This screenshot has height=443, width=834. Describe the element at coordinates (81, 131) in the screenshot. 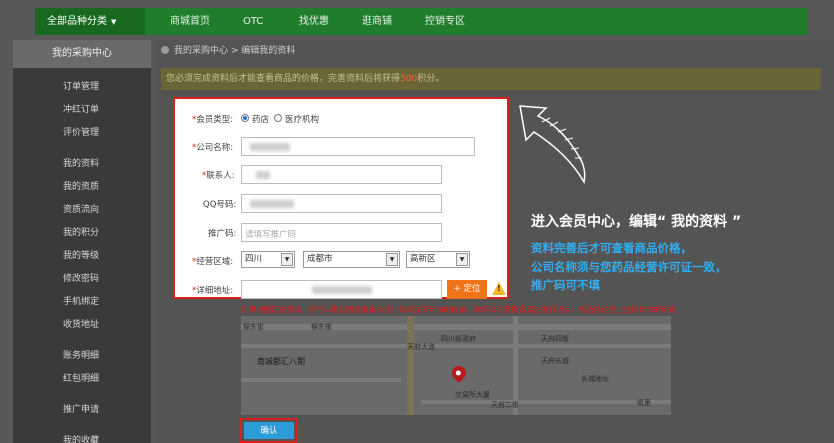

I see `sidebar-item-reviews: 评价管理` at that location.